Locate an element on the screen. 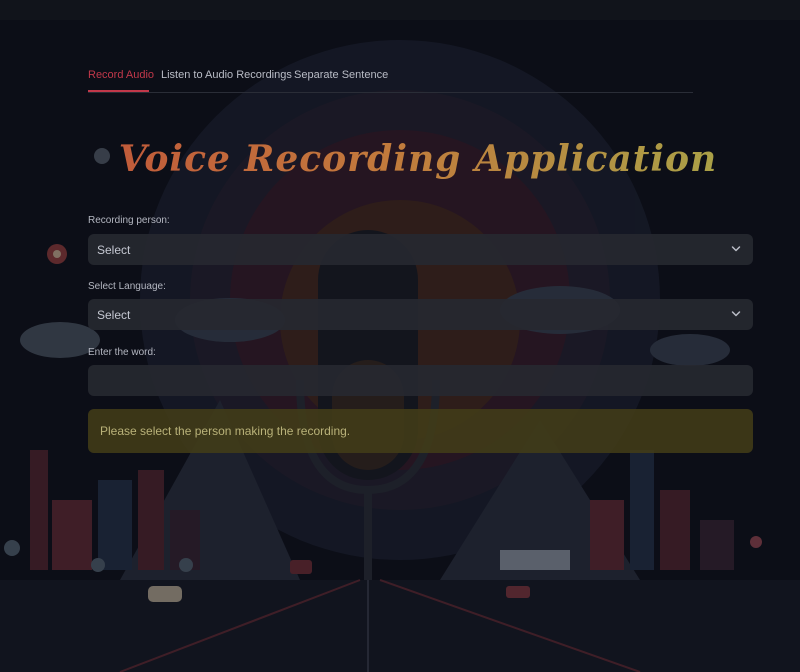  active-tab-indicator is located at coordinates (118, 91).